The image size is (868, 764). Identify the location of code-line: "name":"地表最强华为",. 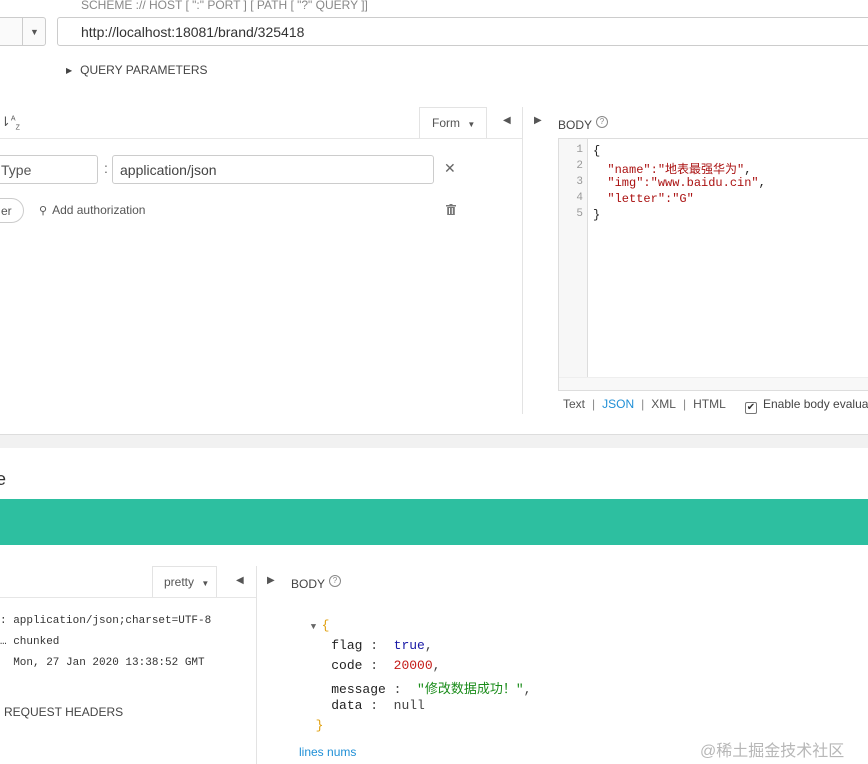
(679, 170).